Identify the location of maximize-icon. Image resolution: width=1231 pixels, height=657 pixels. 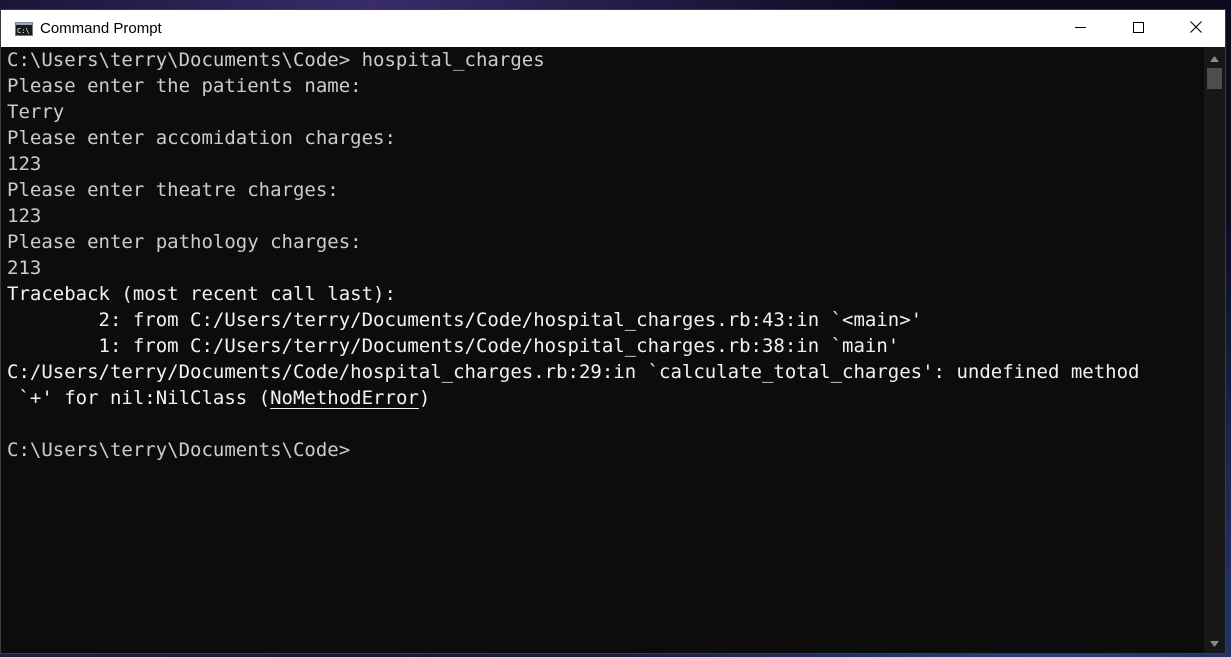
(1138, 29).